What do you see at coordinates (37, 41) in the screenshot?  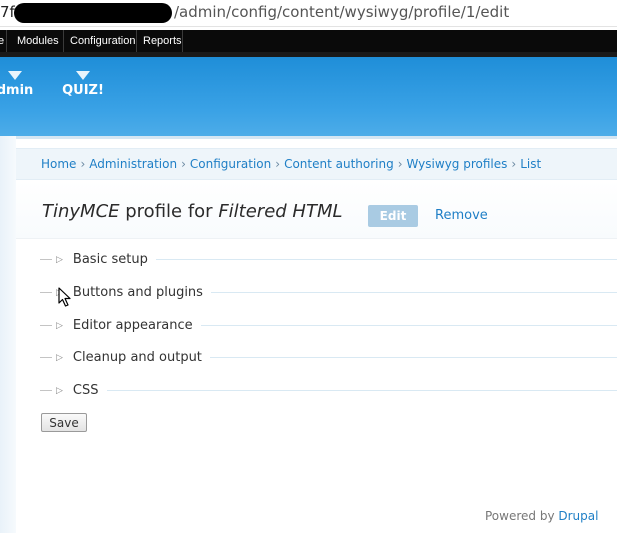 I see `toolbar-item-modules: Modules` at bounding box center [37, 41].